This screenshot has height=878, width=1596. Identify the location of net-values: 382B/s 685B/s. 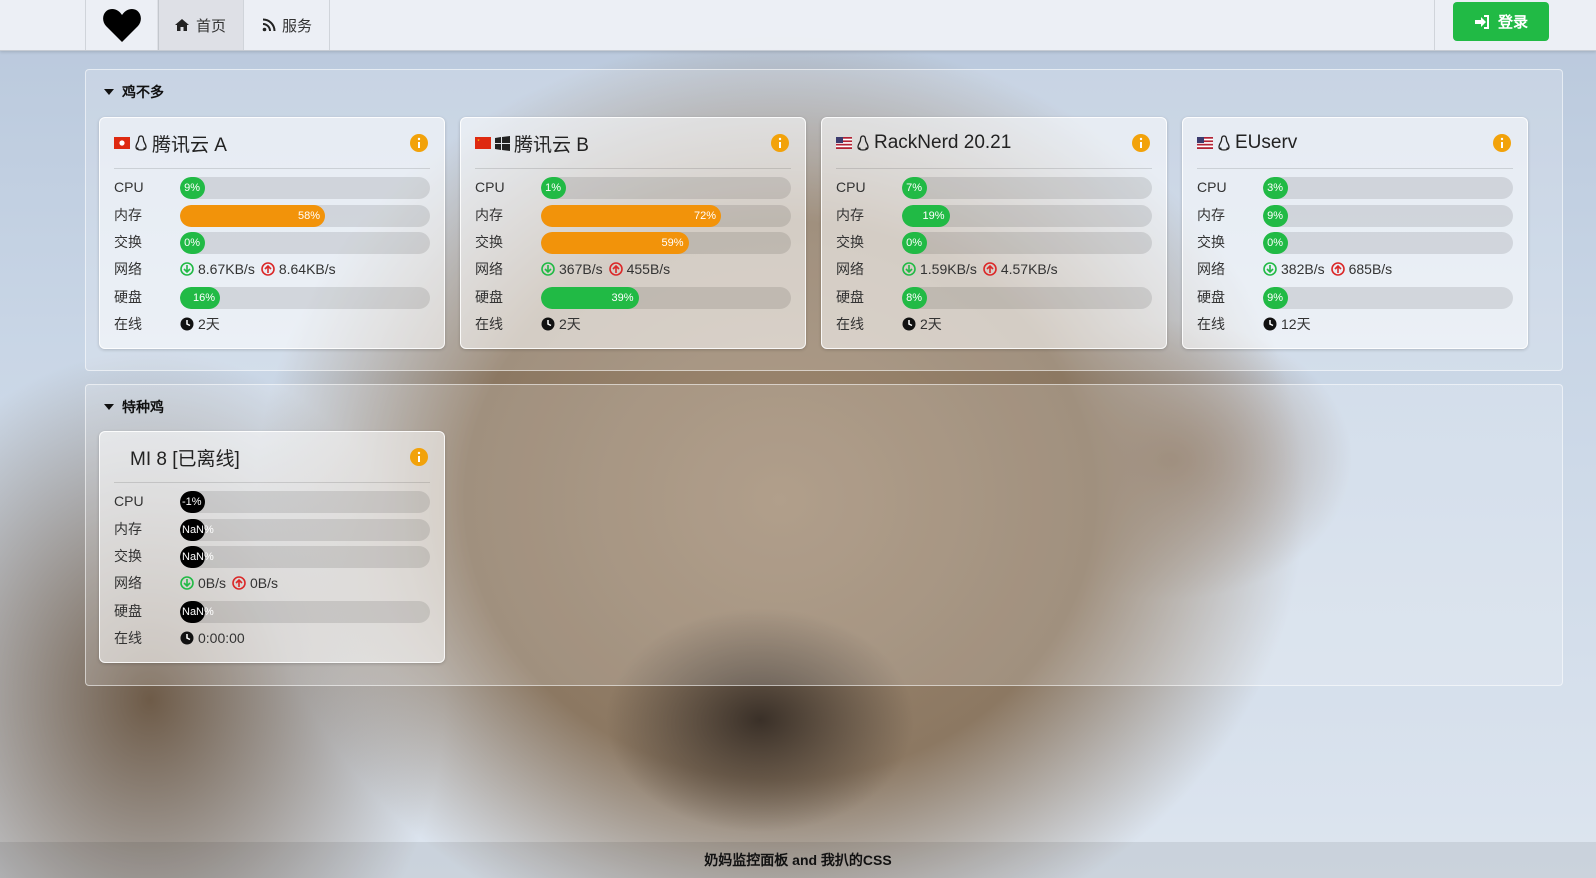
(1327, 269).